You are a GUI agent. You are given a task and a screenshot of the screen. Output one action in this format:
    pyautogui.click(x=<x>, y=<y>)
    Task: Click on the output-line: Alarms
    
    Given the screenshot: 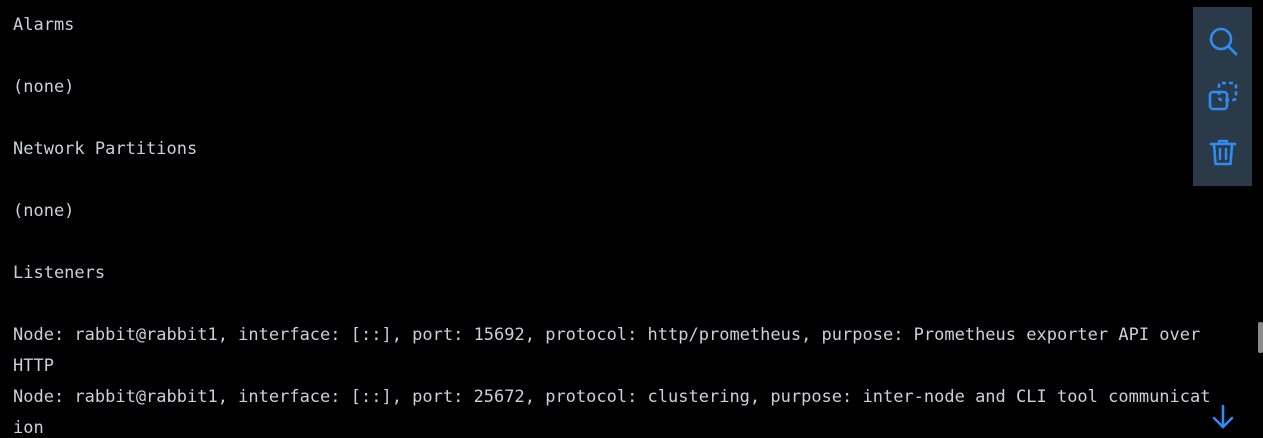 What is the action you would take?
    pyautogui.click(x=44, y=25)
    